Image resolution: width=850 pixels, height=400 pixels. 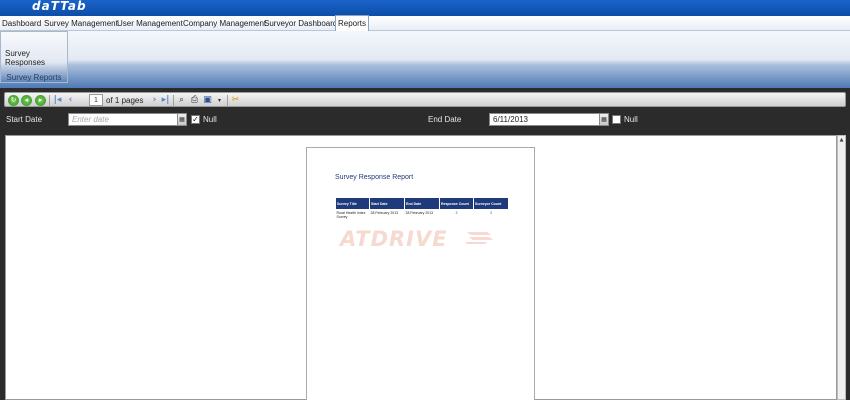 I want to click on watermark-logo: ATDRIVE, so click(x=394, y=239).